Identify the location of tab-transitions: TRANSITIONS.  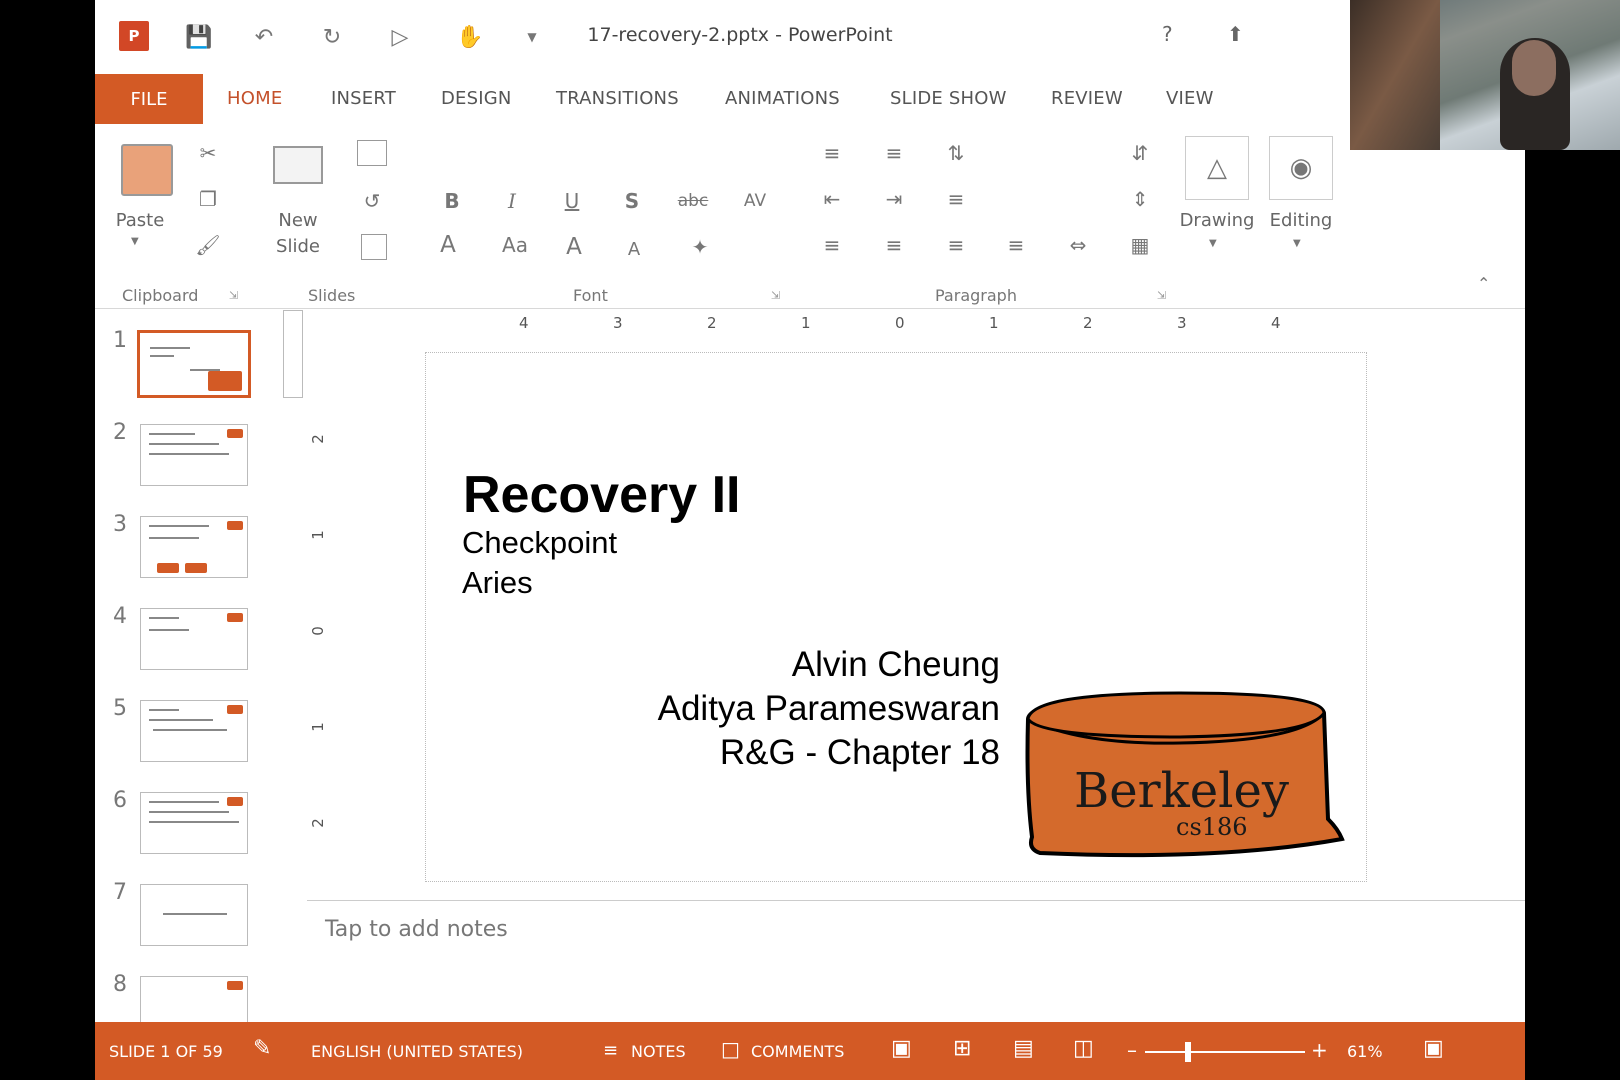
(617, 98).